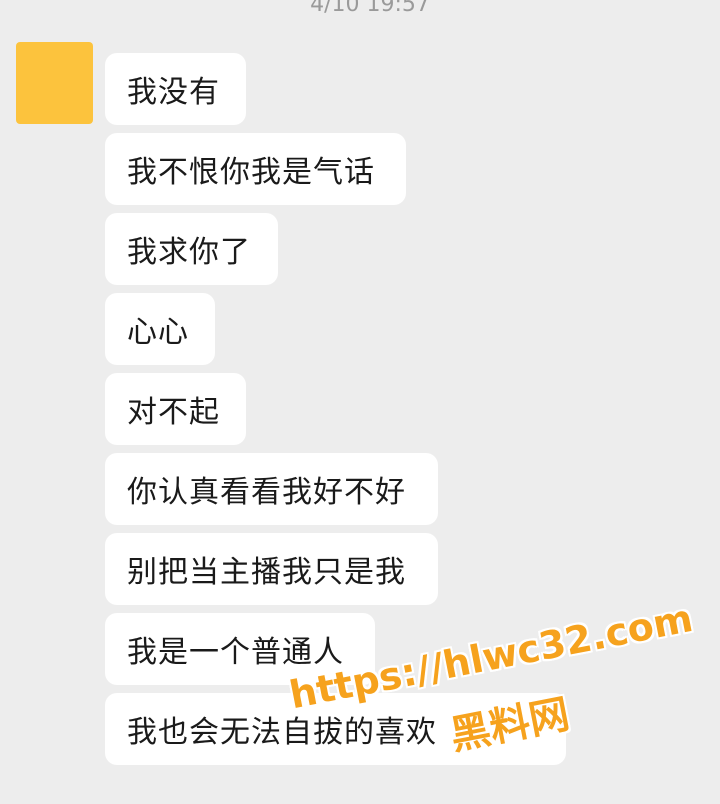 The image size is (720, 804). What do you see at coordinates (266, 492) in the screenshot?
I see `message-text: 你认真看看我好不好` at bounding box center [266, 492].